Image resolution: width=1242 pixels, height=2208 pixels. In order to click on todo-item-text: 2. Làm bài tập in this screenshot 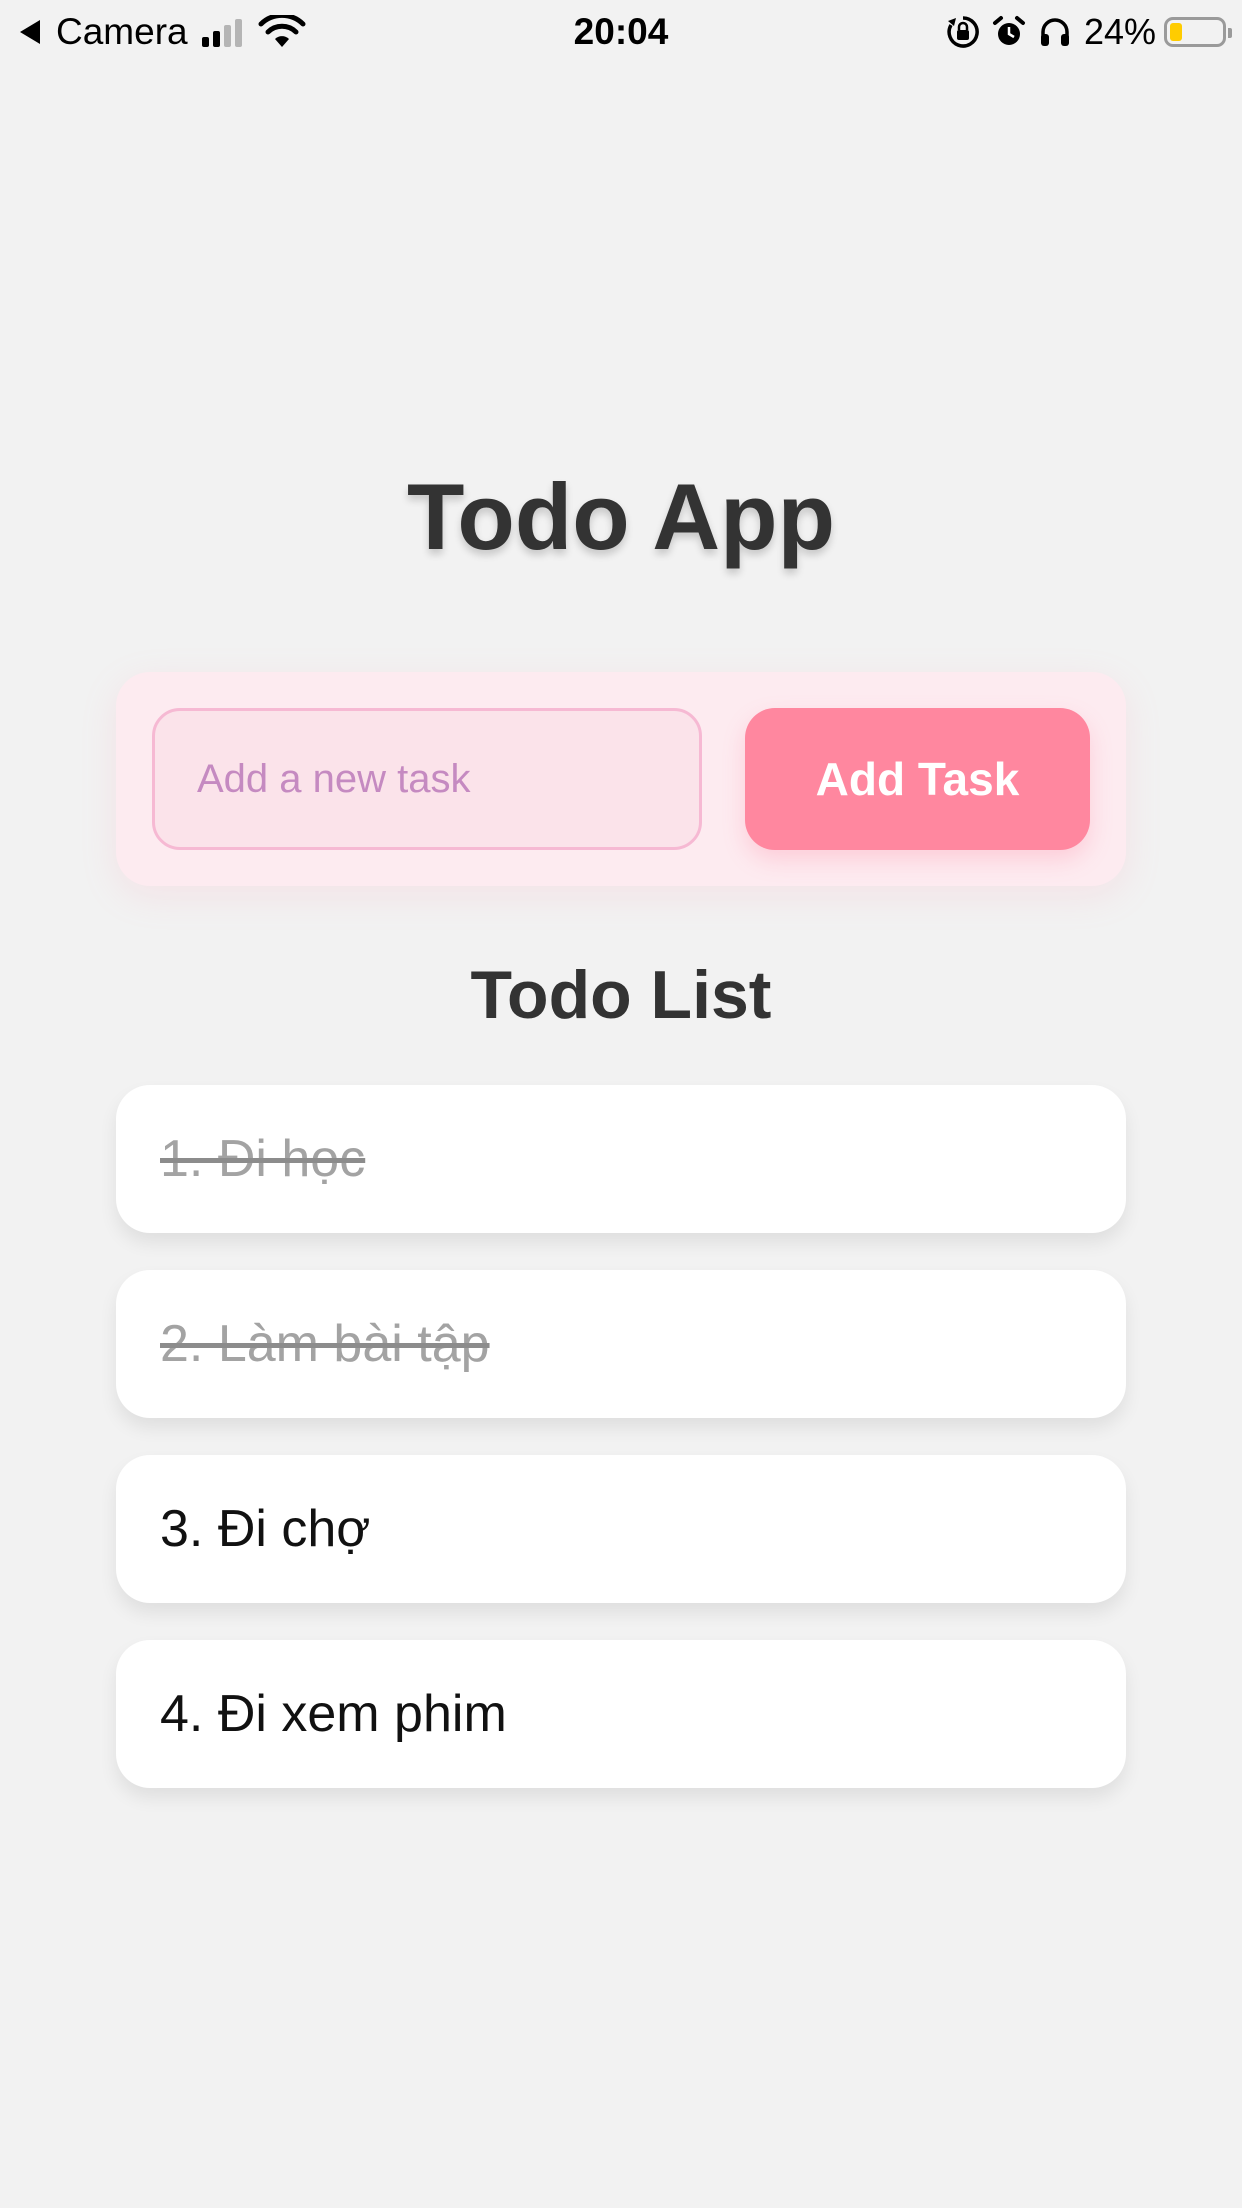, I will do `click(325, 1344)`.